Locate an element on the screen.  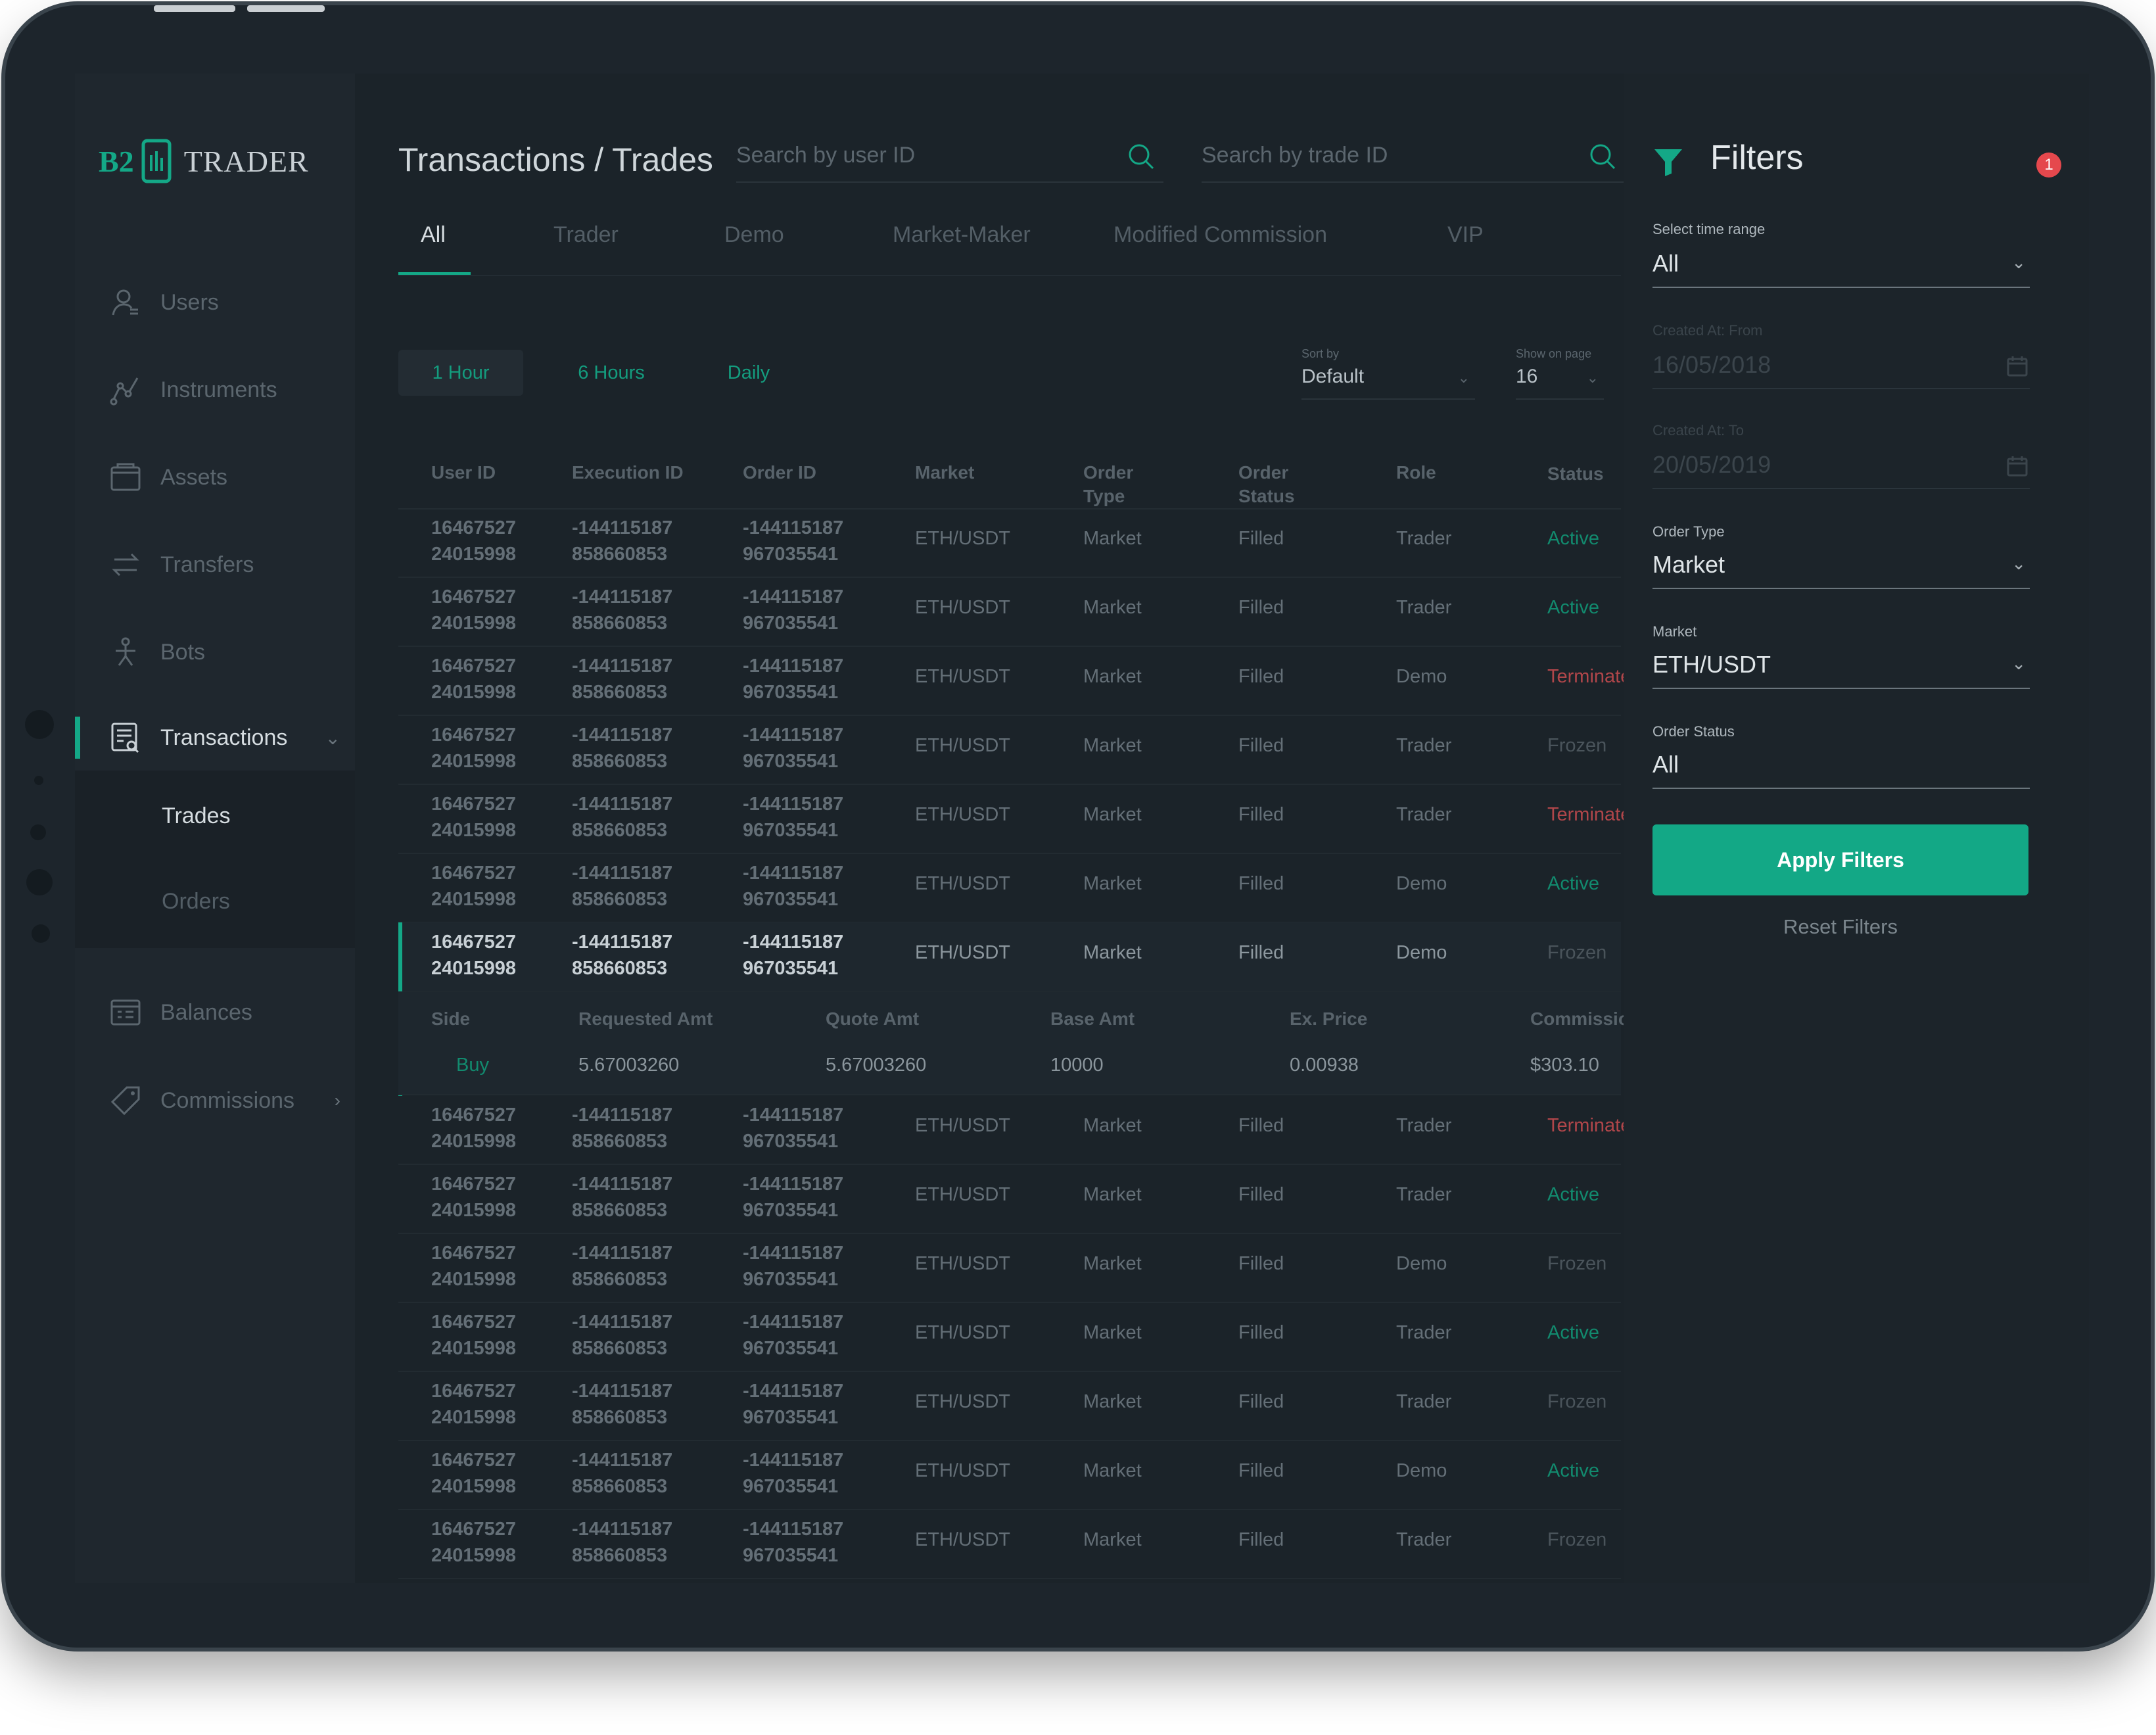
sidebar-item-balances: Balances is located at coordinates (215, 1013).